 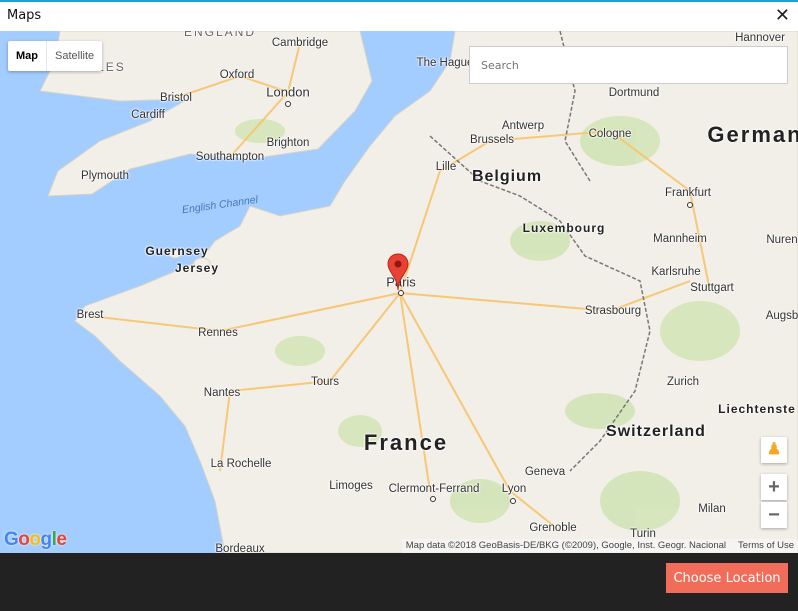 What do you see at coordinates (24, 15) in the screenshot?
I see `window-title: Maps` at bounding box center [24, 15].